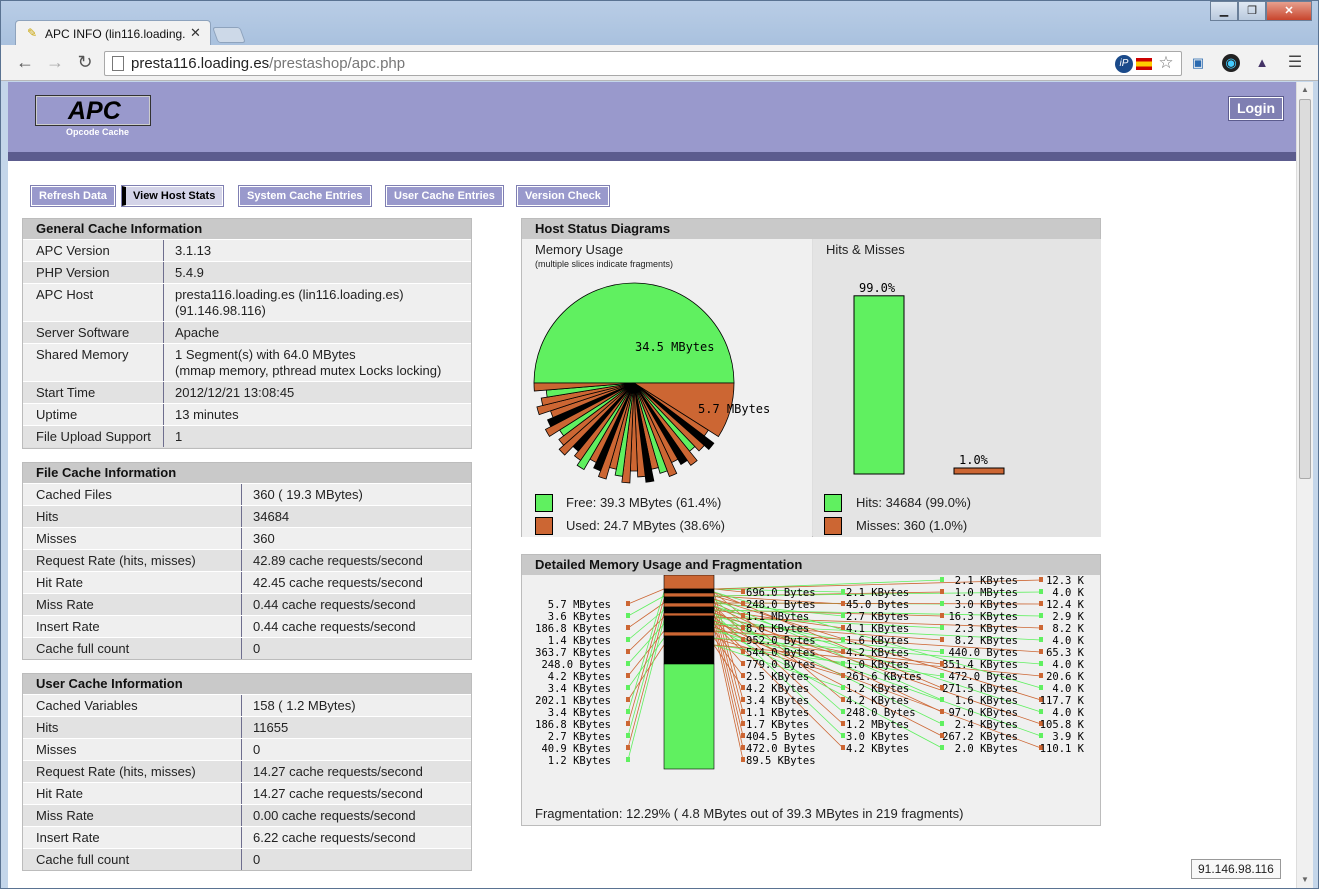 The width and height of the screenshot is (1319, 889). Describe the element at coordinates (172, 196) in the screenshot. I see `menu-view-host-stats: View Host Stats` at that location.